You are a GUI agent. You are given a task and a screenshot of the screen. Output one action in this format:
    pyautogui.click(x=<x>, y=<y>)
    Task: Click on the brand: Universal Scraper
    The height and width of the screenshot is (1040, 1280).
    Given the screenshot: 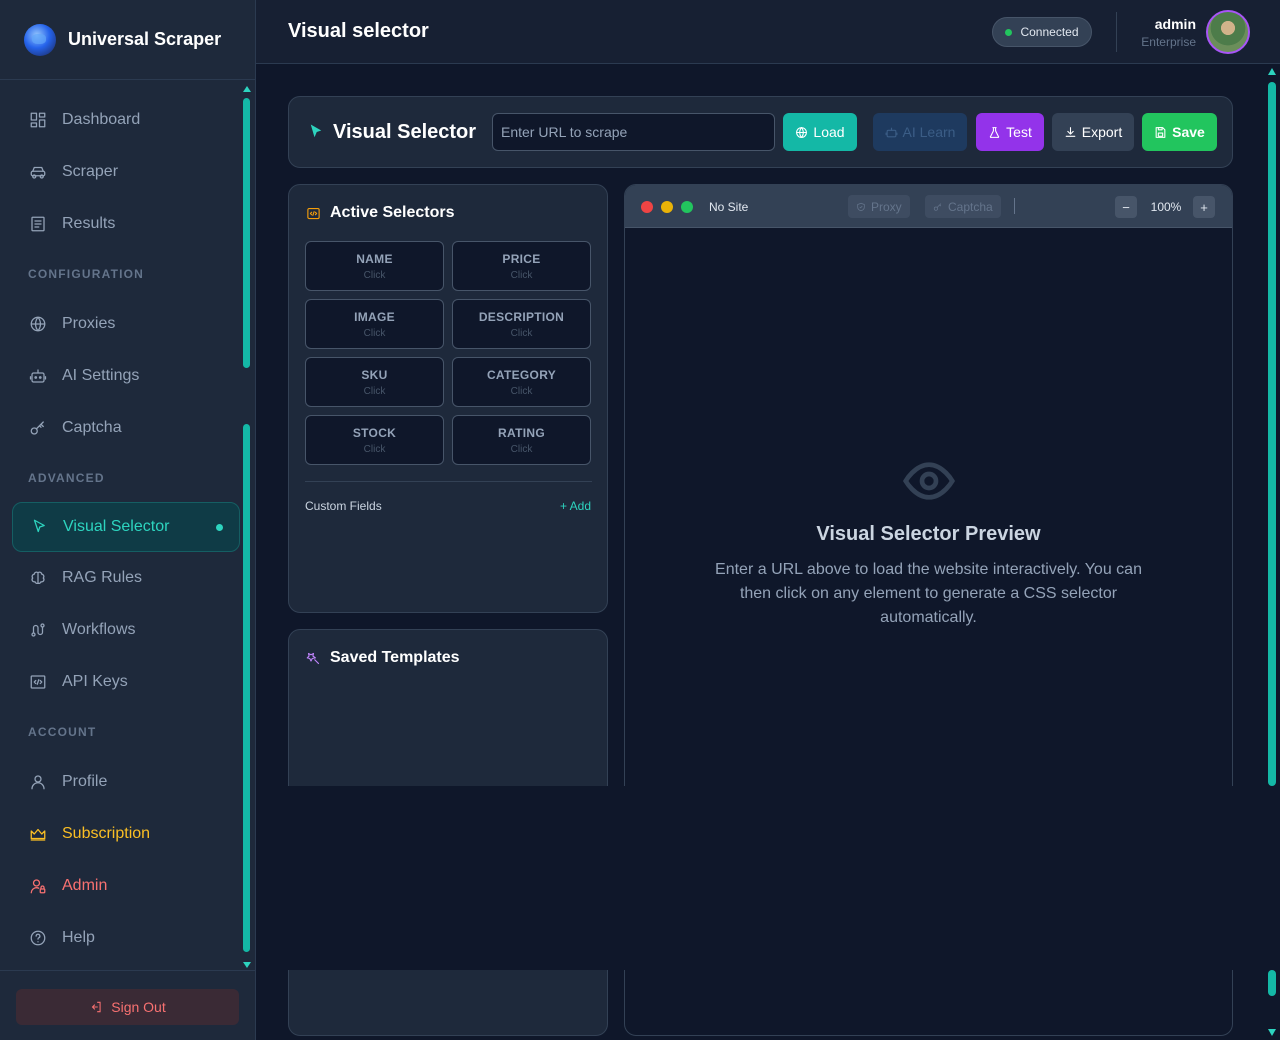 What is the action you would take?
    pyautogui.click(x=127, y=40)
    